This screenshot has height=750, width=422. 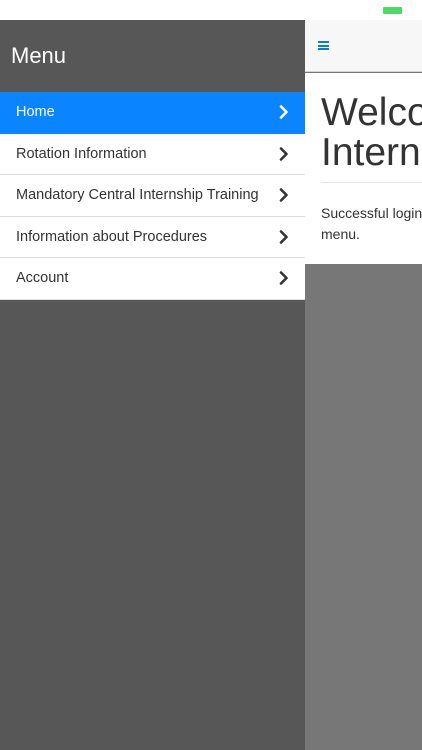 What do you see at coordinates (39, 55) in the screenshot?
I see `menu-title: Menu` at bounding box center [39, 55].